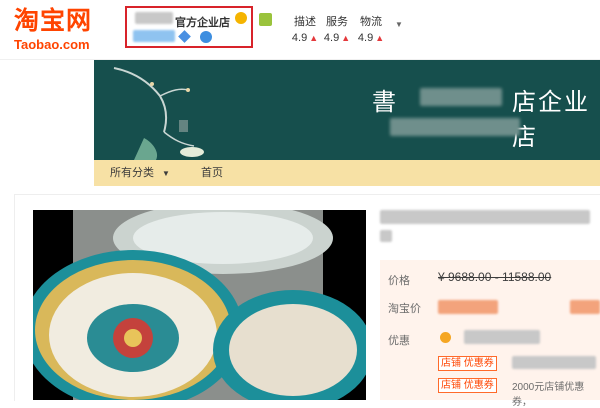 This screenshot has height=408, width=600. Describe the element at coordinates (337, 22) in the screenshot. I see `rating-label: 服务` at that location.